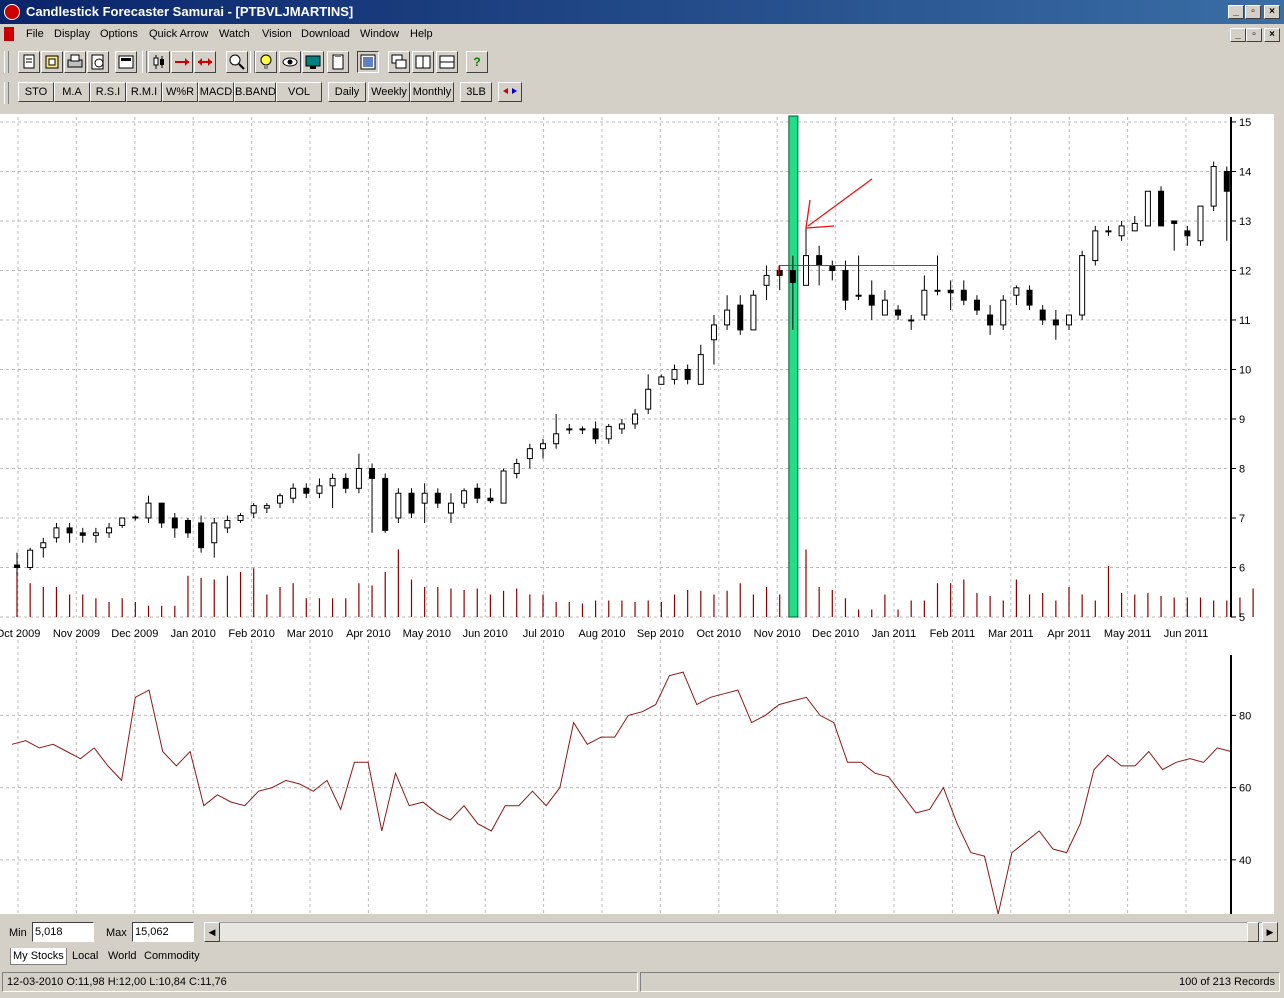 Image resolution: width=1284 pixels, height=998 pixels. What do you see at coordinates (266, 62) in the screenshot?
I see `bulb-icon` at bounding box center [266, 62].